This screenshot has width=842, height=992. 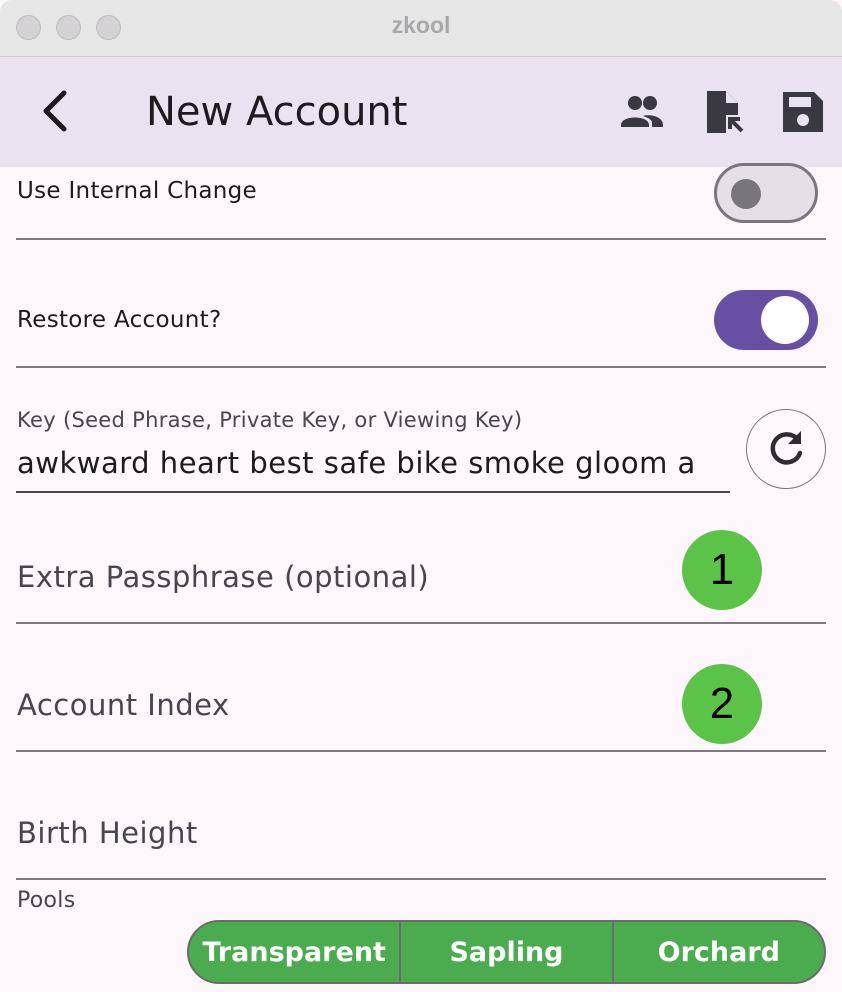 I want to click on internal-change-label: Use Internal Change, so click(x=137, y=191).